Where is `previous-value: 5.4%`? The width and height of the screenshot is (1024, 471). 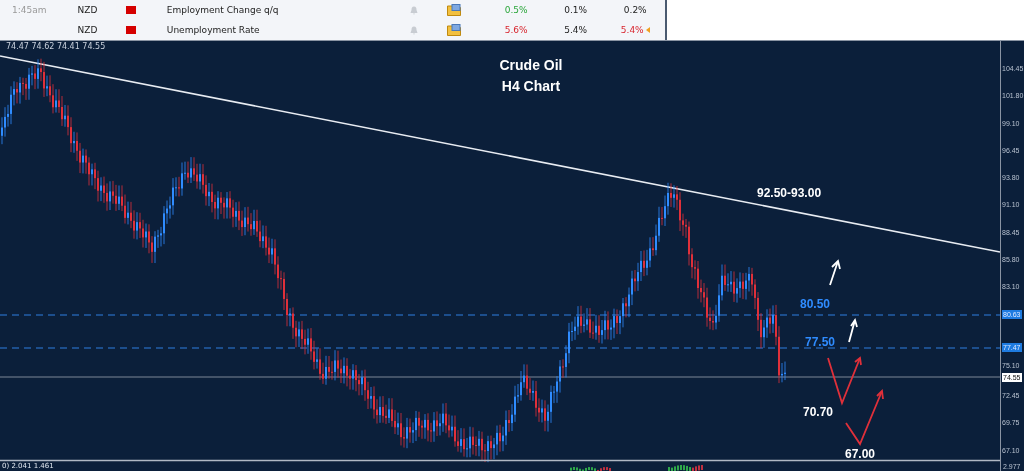 previous-value: 5.4% is located at coordinates (632, 30).